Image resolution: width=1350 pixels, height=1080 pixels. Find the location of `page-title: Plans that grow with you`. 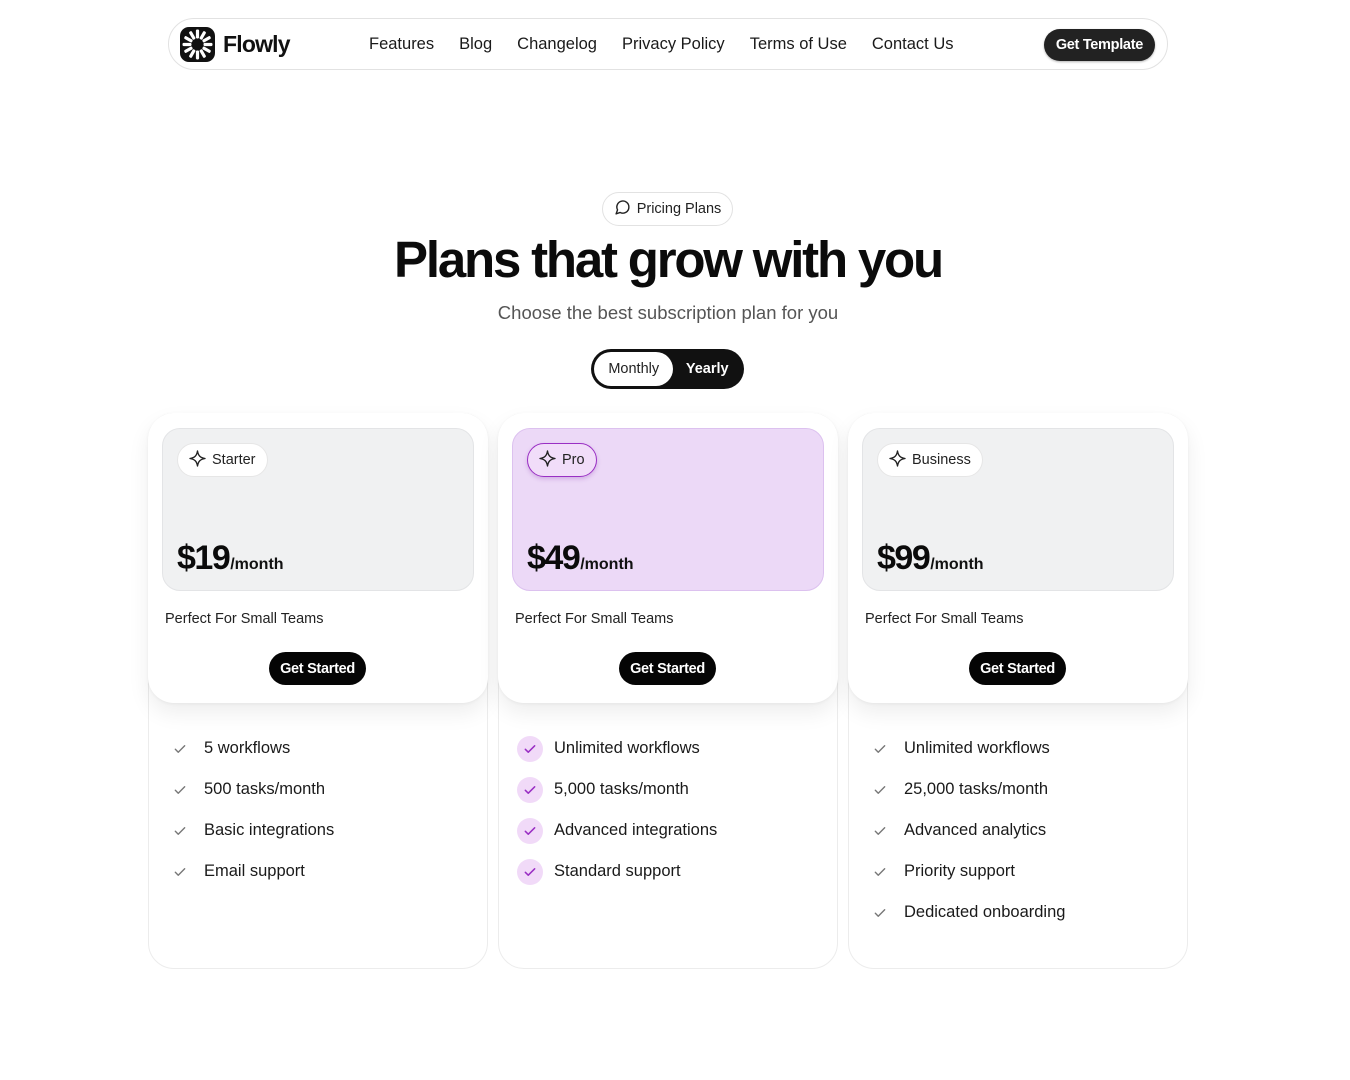

page-title: Plans that grow with you is located at coordinates (669, 259).